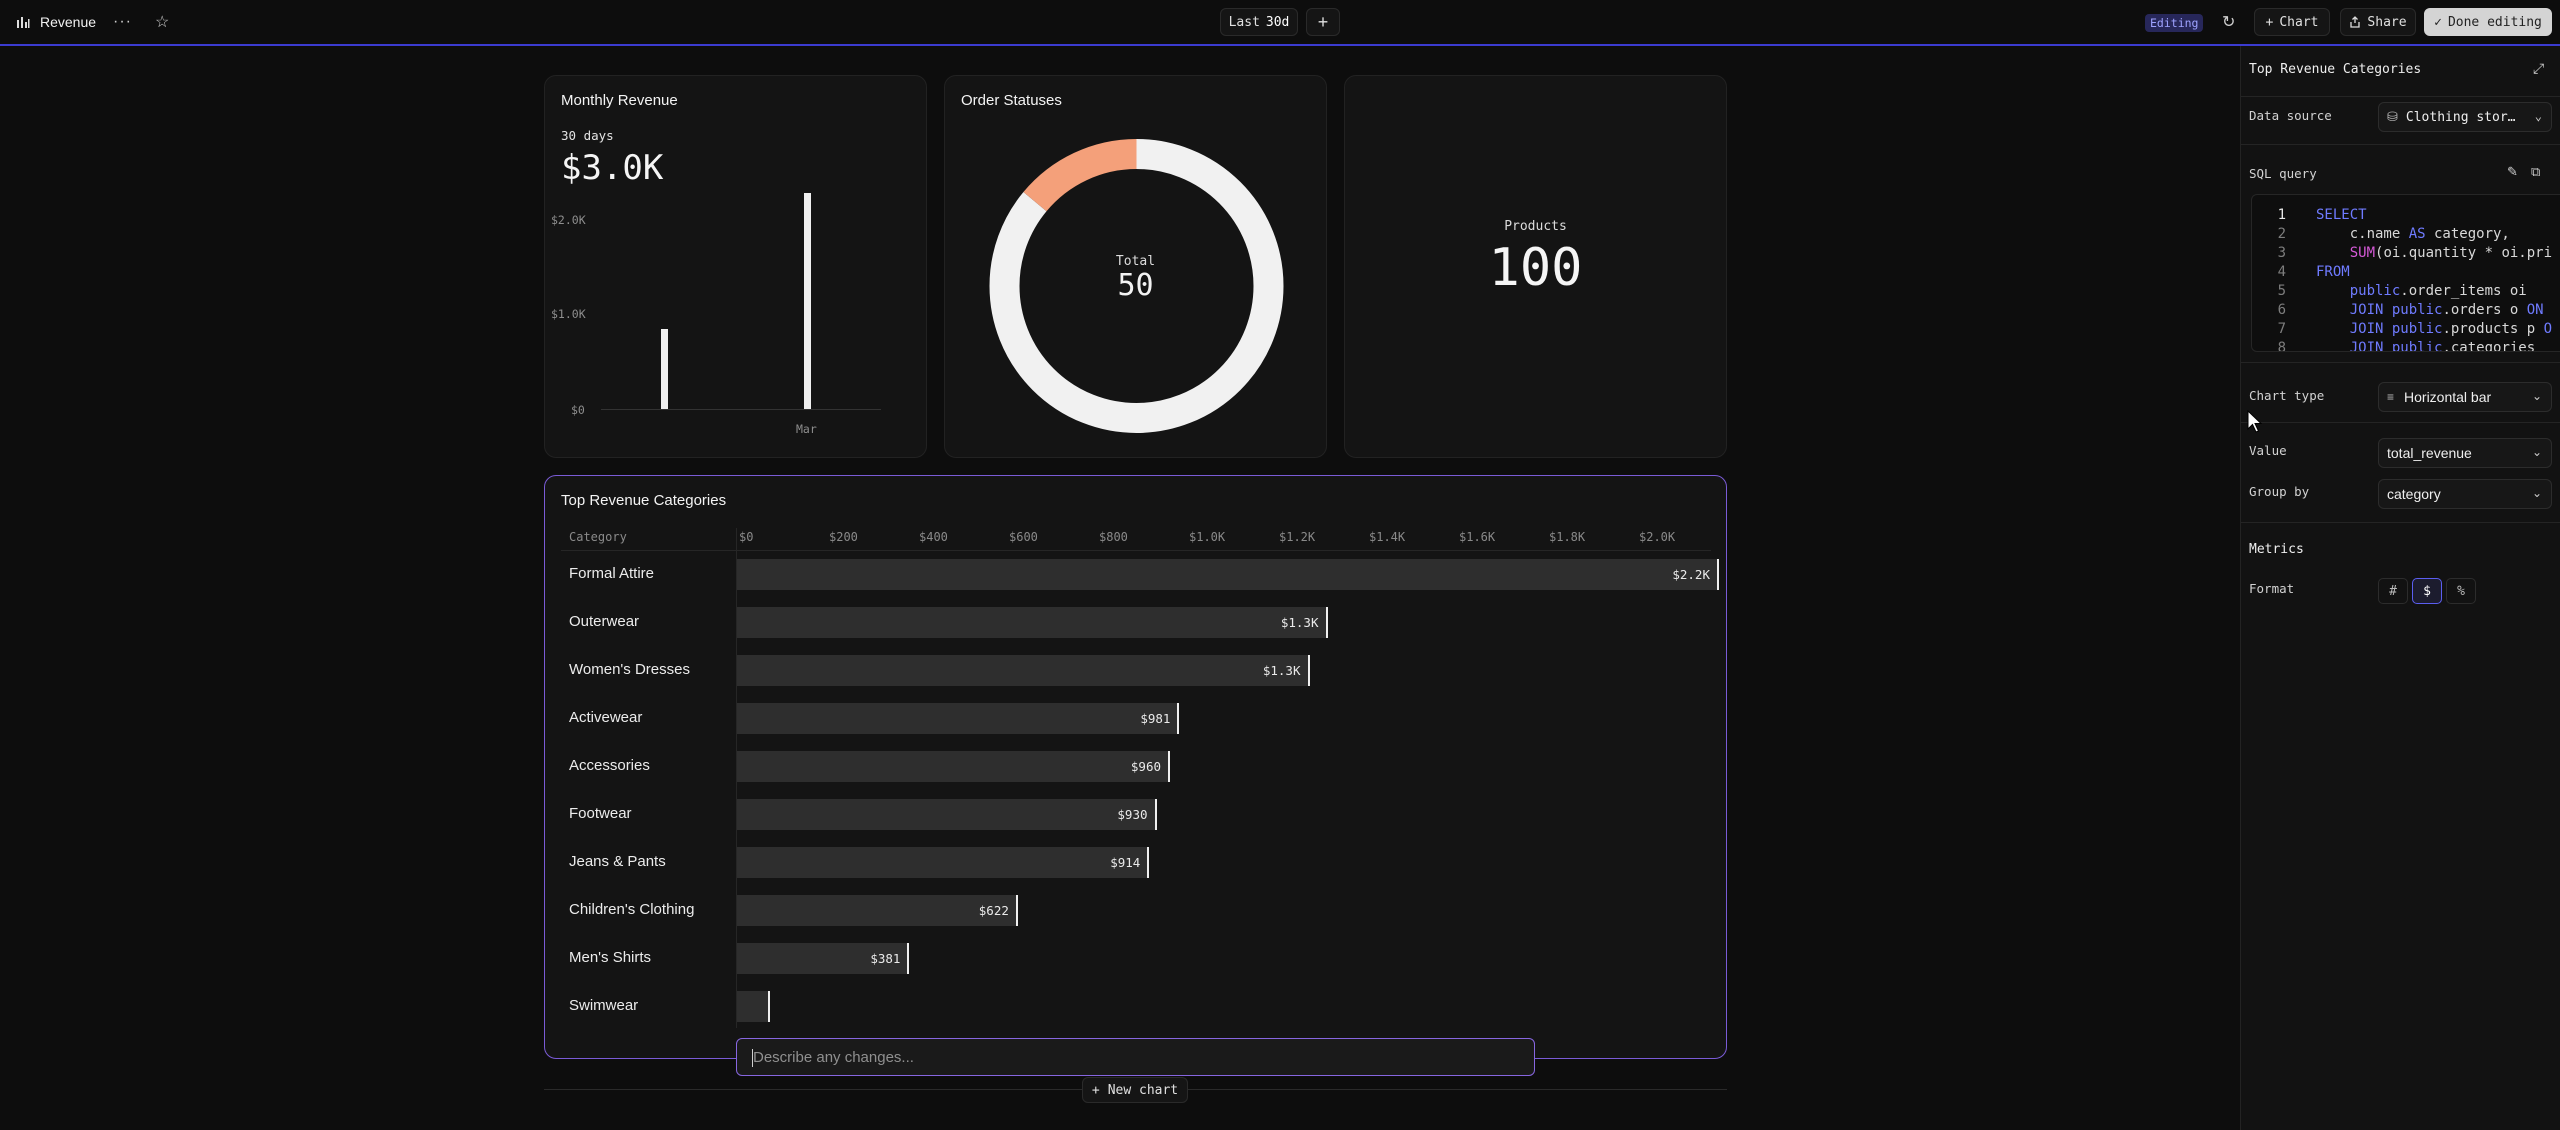 The image size is (2560, 1130). Describe the element at coordinates (2292, 22) in the screenshot. I see `add-chart-button: + Chart` at that location.